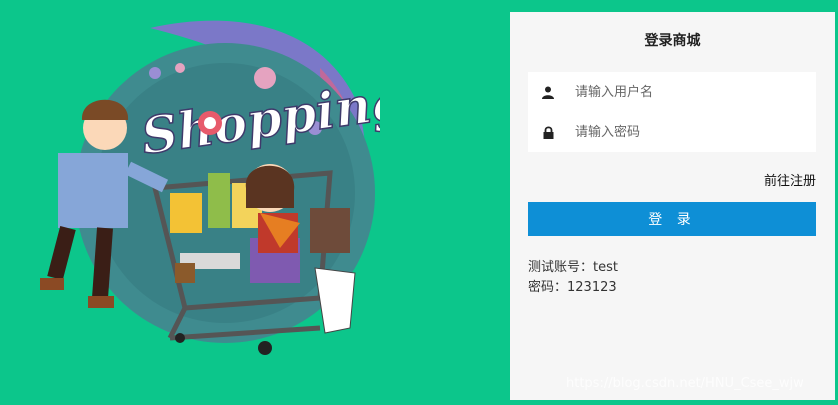  I want to click on password-input, so click(690, 132).